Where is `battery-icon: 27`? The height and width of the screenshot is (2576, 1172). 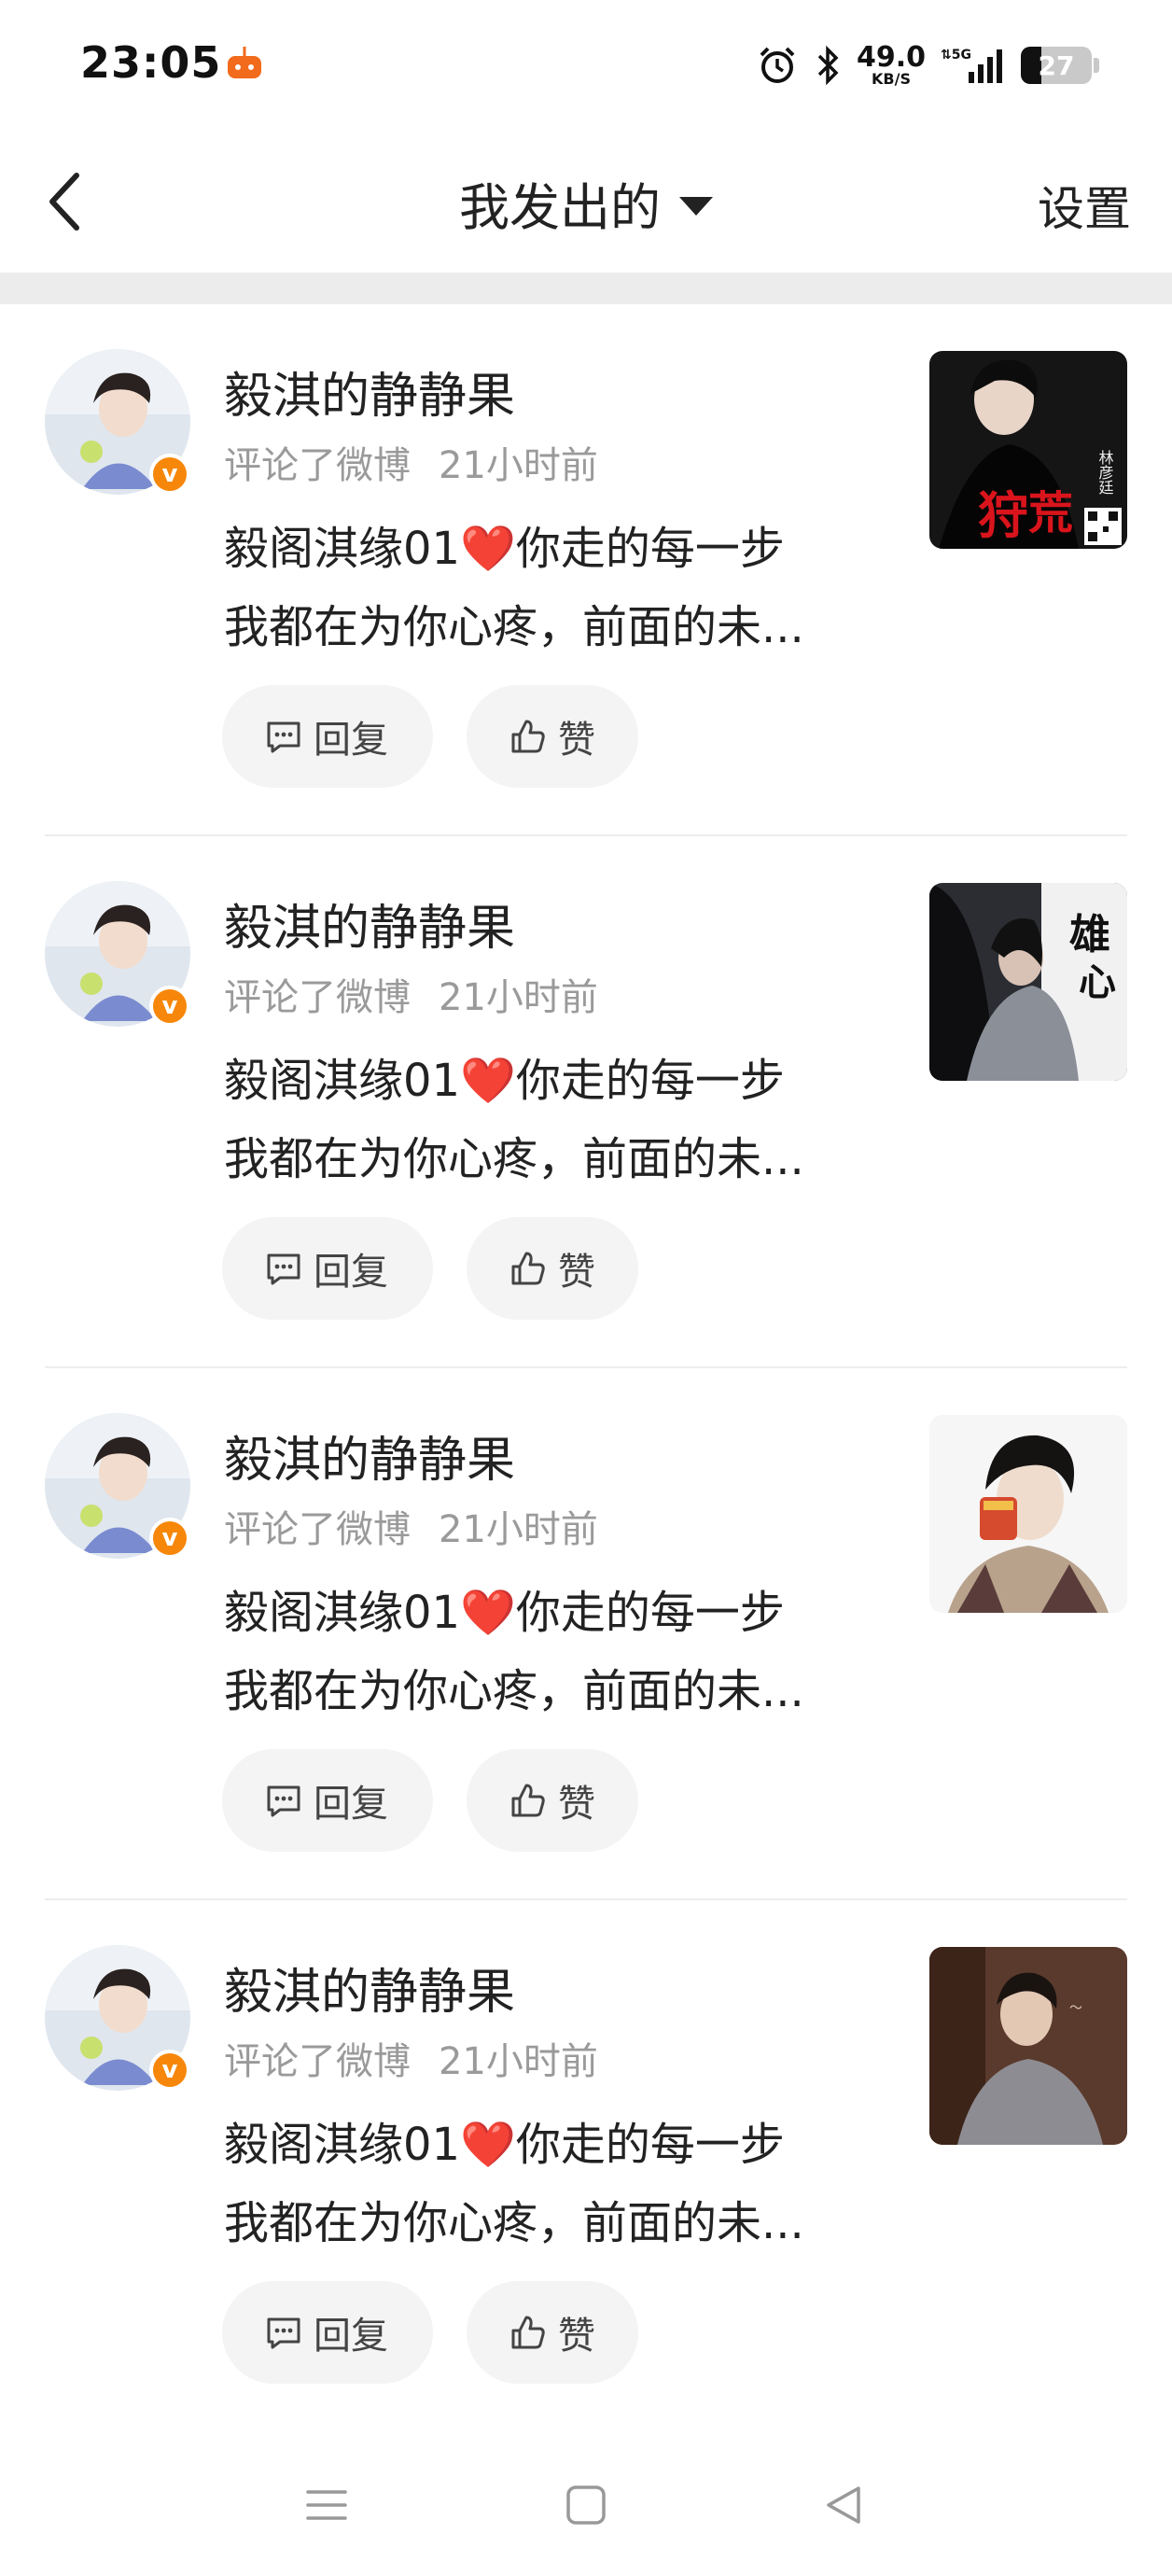
battery-icon: 27 is located at coordinates (1060, 65).